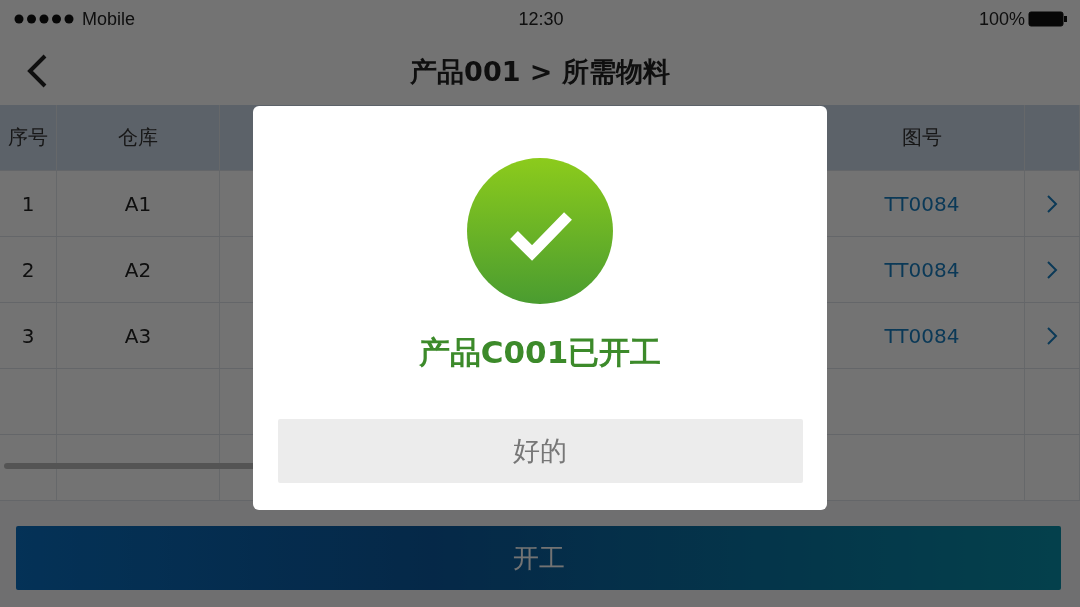 The image size is (1080, 607). Describe the element at coordinates (138, 335) in the screenshot. I see `table-cell: A3` at that location.